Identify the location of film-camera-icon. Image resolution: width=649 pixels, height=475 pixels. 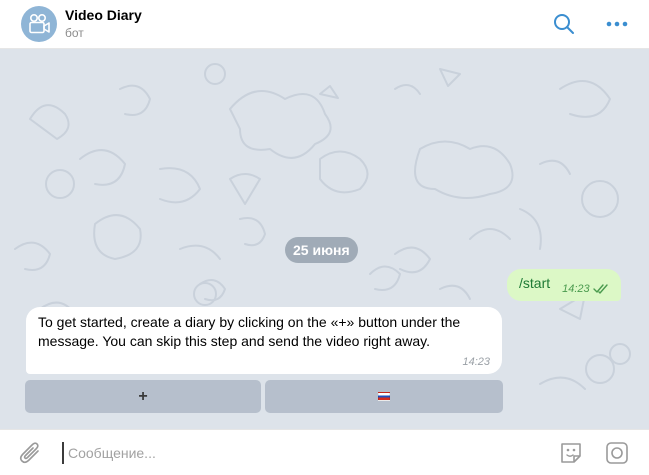
(39, 23).